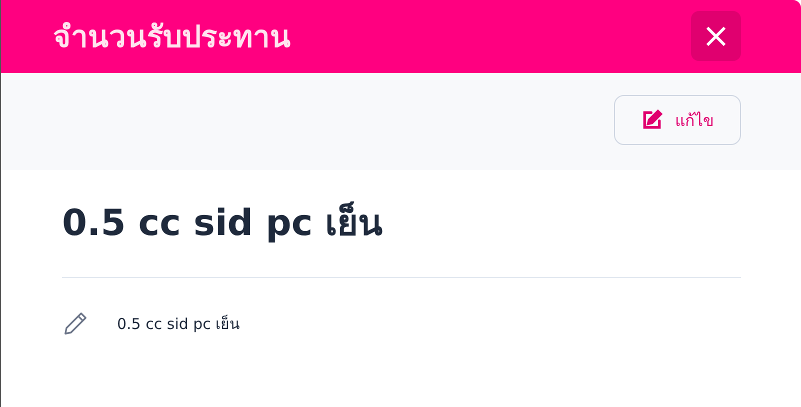 The height and width of the screenshot is (407, 801). I want to click on item-detail: 0.5 cc sid pc เย็น, so click(178, 324).